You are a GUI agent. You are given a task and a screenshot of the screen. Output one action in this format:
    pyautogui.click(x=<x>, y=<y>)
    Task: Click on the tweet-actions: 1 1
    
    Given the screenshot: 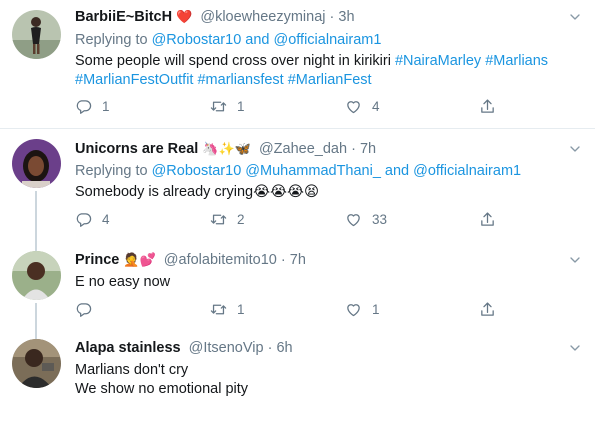 What is the action you would take?
    pyautogui.click(x=295, y=309)
    